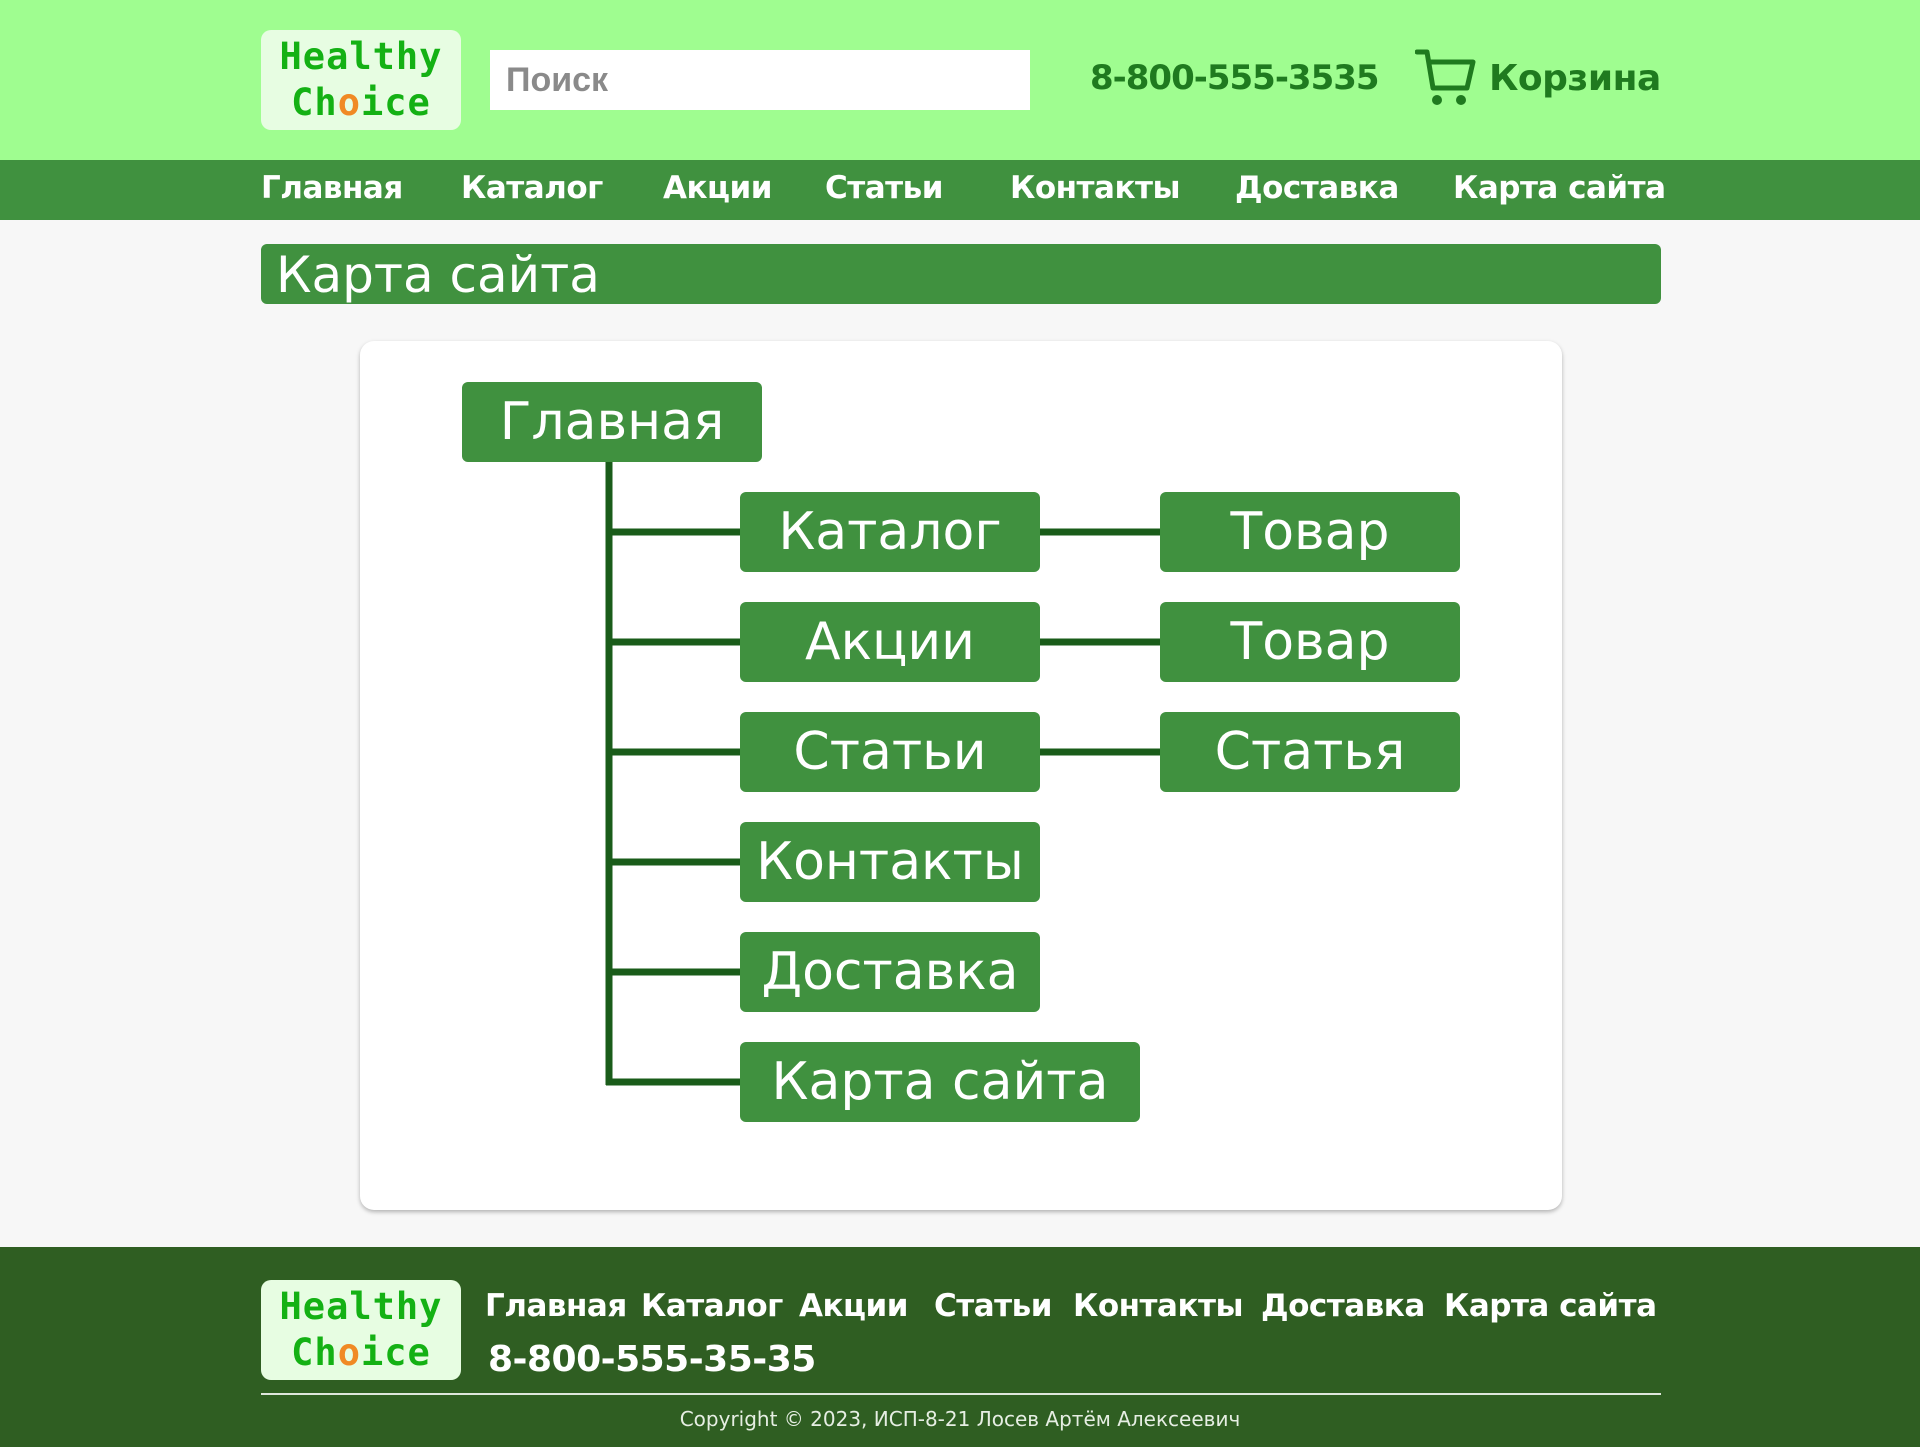  I want to click on sitemap-node-delivery: Доставка, so click(890, 972).